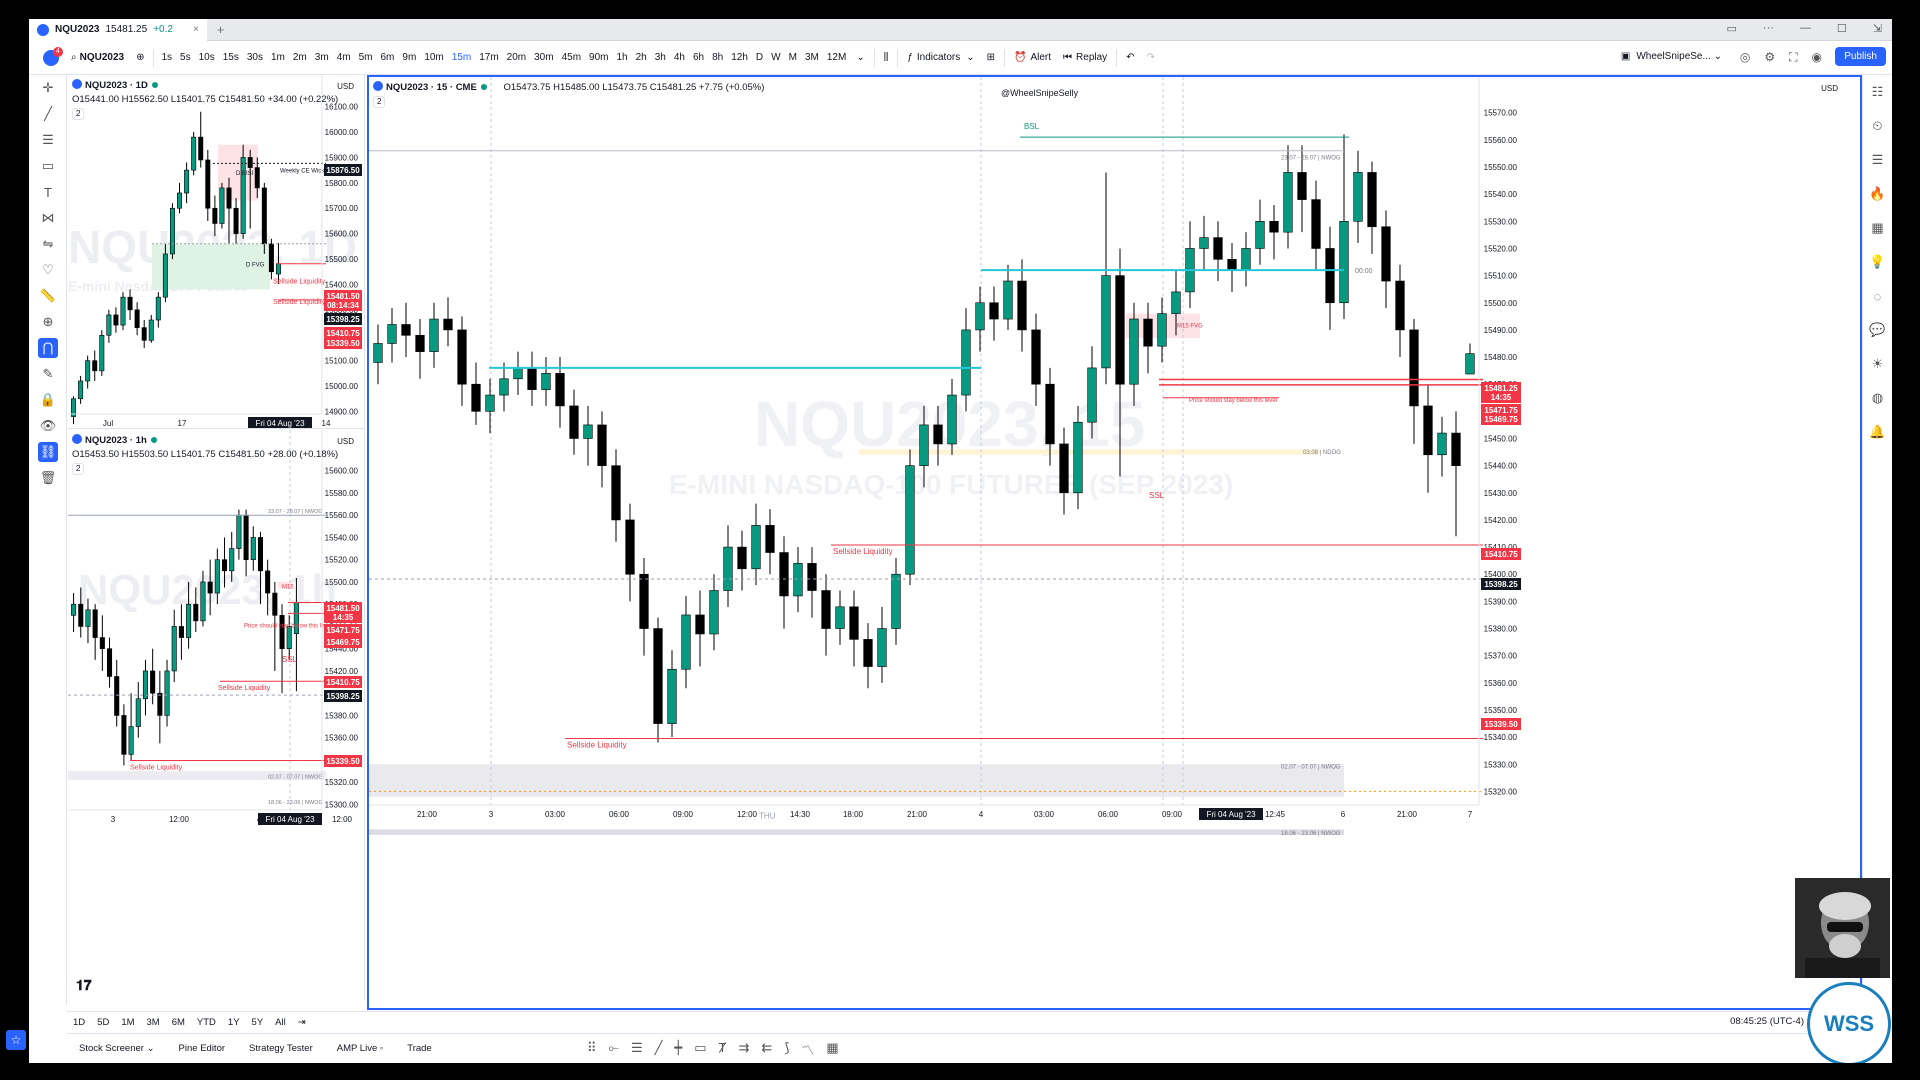 The image size is (1920, 1080). Describe the element at coordinates (812, 58) in the screenshot. I see `interval-3M: 3M` at that location.